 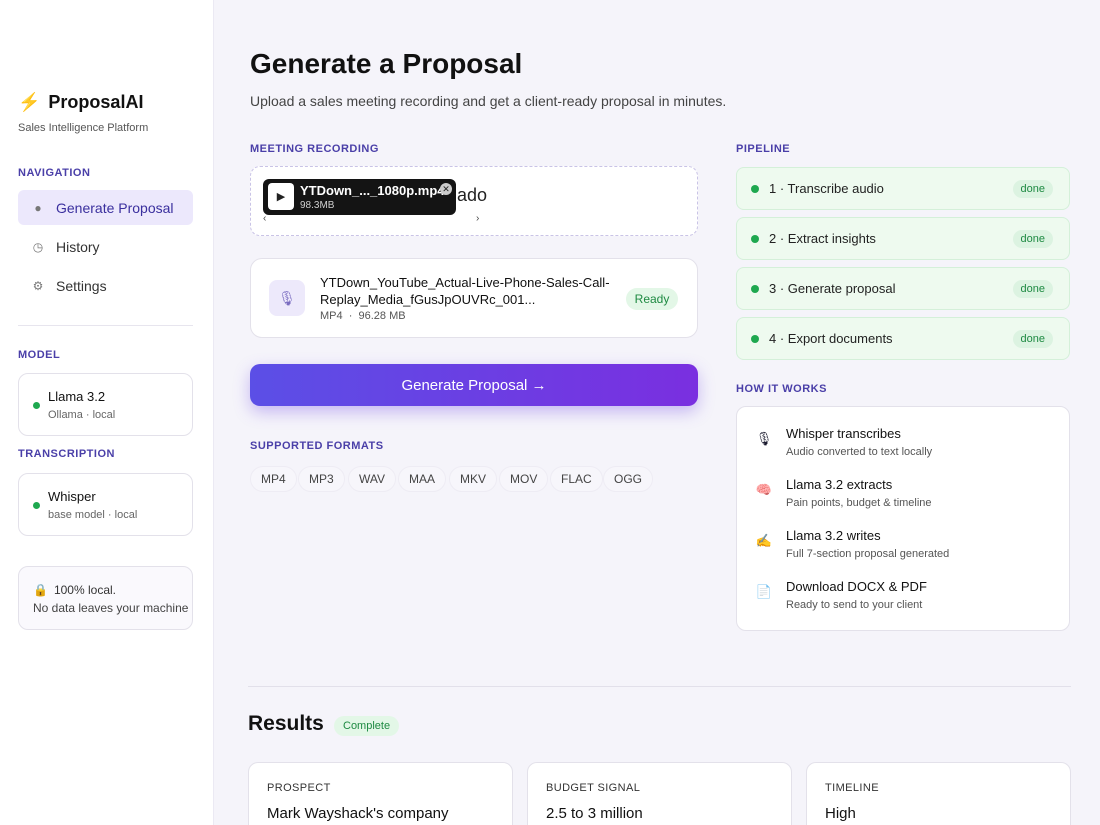 What do you see at coordinates (380, 793) in the screenshot?
I see `result-card-prospect: PROSPECT Mark Wayshack's company` at bounding box center [380, 793].